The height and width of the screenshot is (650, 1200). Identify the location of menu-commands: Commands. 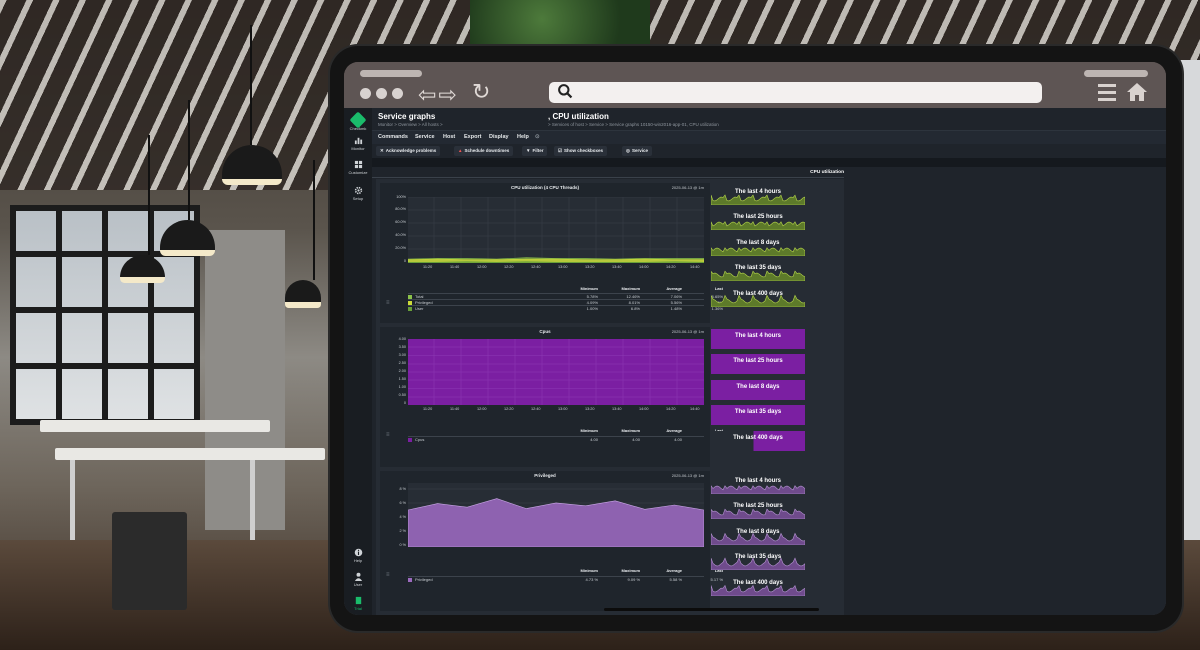
(393, 137).